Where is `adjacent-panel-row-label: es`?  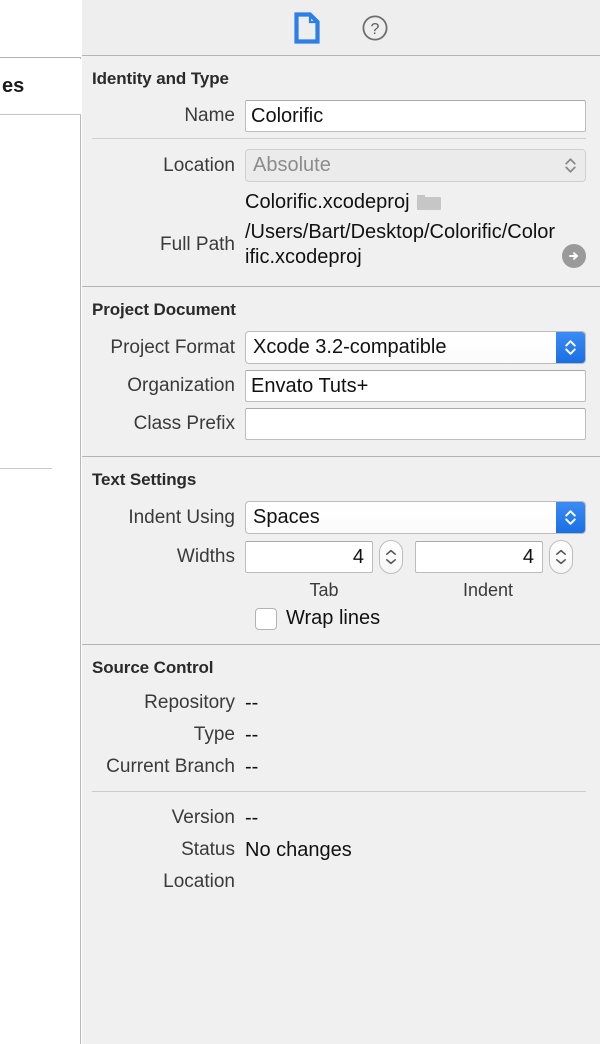
adjacent-panel-row-label: es is located at coordinates (13, 86).